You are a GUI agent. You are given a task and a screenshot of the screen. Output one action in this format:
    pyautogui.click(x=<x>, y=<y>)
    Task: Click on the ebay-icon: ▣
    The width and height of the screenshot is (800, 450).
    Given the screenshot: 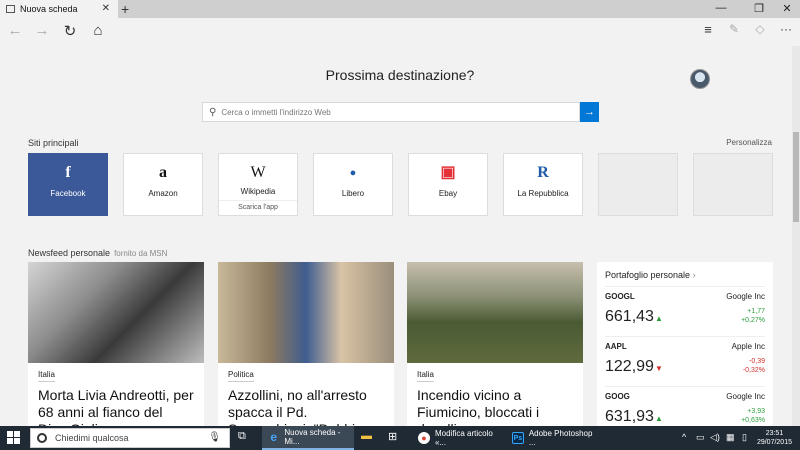 What is the action you would take?
    pyautogui.click(x=448, y=172)
    